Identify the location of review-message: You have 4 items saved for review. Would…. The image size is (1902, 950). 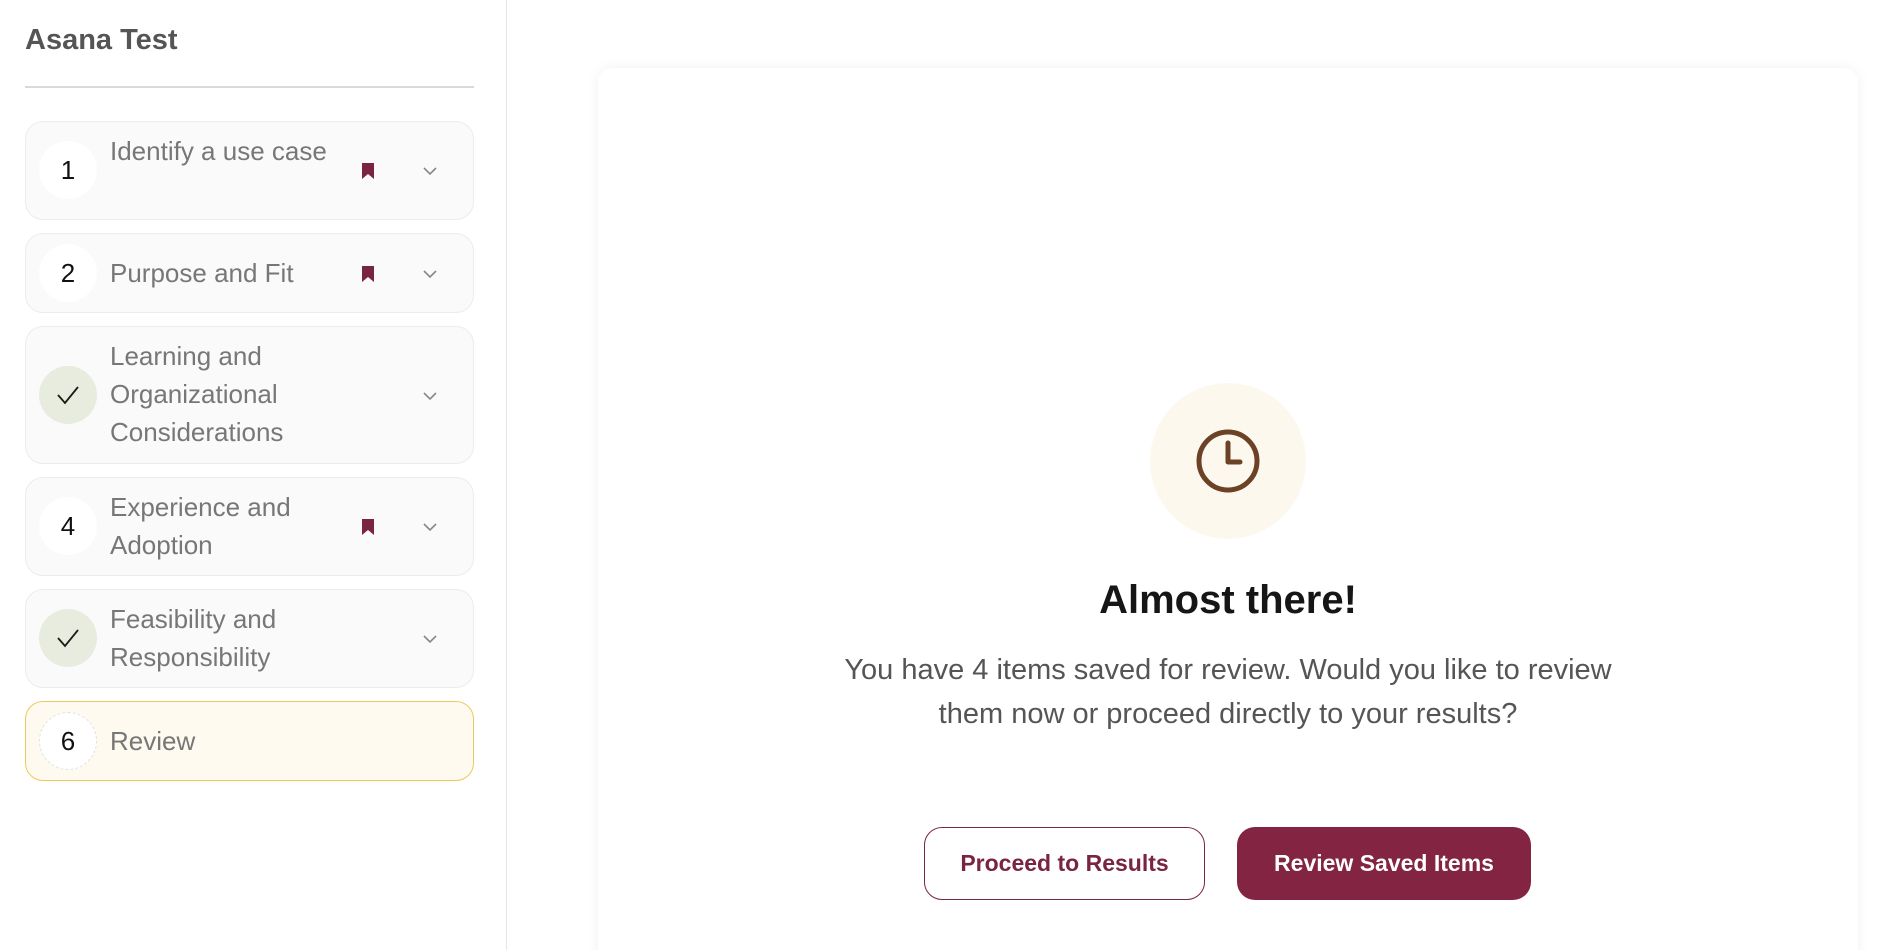
(1228, 692).